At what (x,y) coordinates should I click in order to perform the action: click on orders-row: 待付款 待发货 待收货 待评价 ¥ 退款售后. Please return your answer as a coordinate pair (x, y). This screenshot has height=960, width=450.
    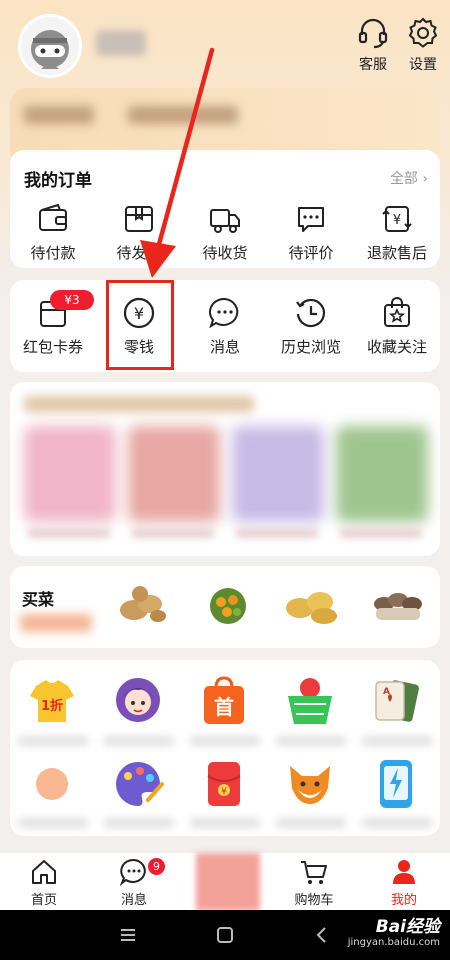
    Looking at the image, I should click on (225, 232).